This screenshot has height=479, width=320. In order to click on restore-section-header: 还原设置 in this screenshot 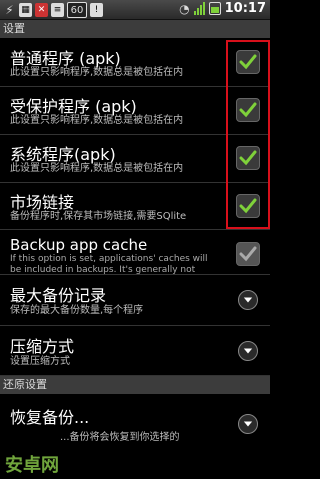, I will do `click(135, 385)`.